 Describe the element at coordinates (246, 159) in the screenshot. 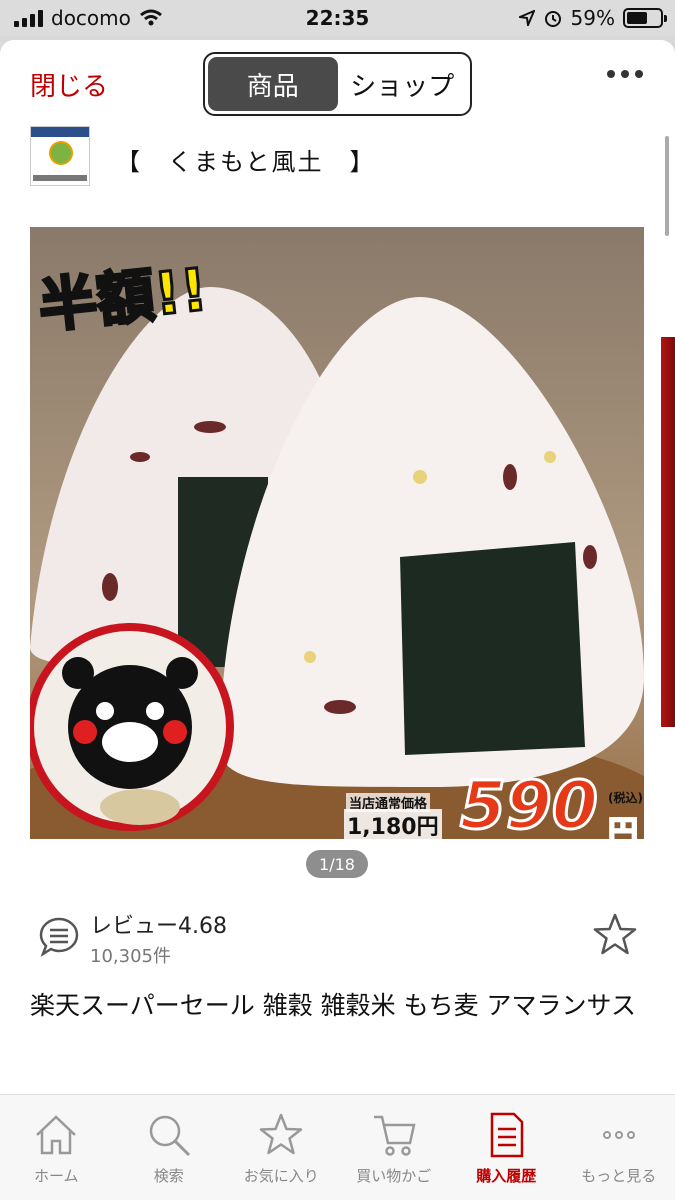

I see `shop-name: 【 くまもと風土 】` at that location.